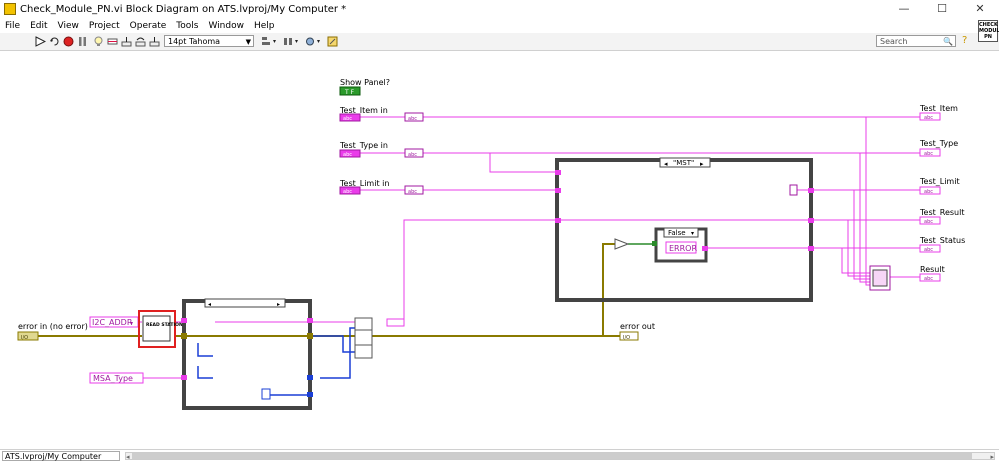  What do you see at coordinates (793, 190) in the screenshot?
I see `empty-string-const` at bounding box center [793, 190].